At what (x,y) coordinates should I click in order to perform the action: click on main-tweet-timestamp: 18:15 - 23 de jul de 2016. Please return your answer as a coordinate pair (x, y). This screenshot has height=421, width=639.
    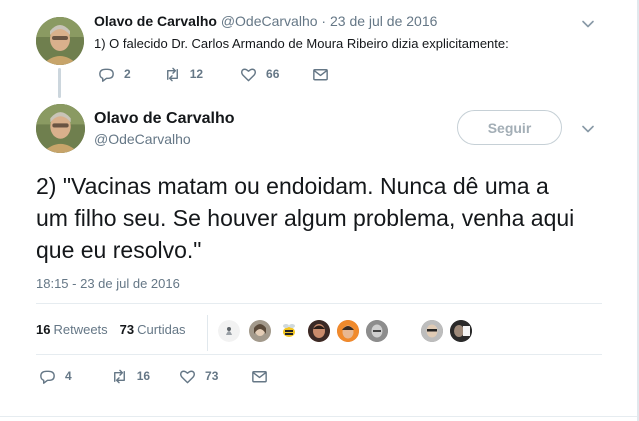
    Looking at the image, I should click on (108, 283).